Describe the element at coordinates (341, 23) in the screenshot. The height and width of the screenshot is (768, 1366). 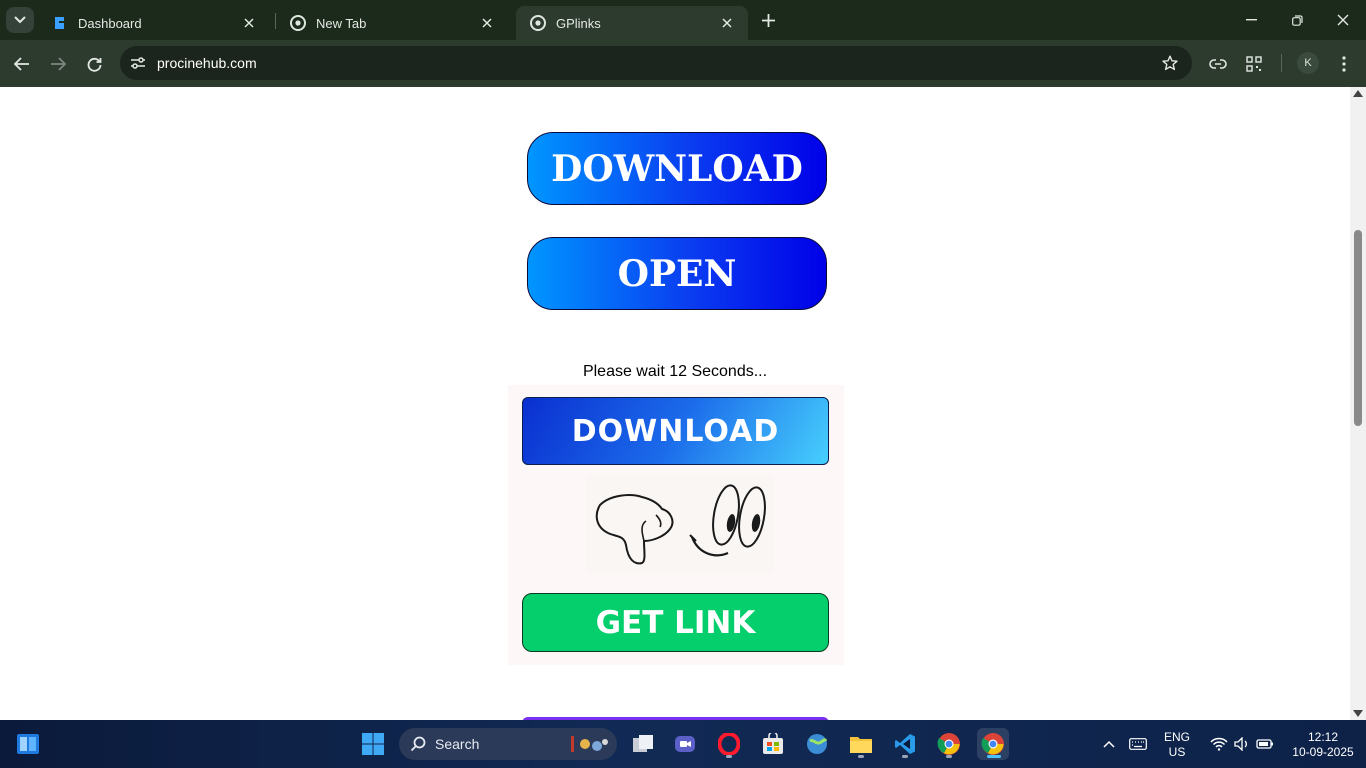
I see `tab-title: New Tab` at that location.